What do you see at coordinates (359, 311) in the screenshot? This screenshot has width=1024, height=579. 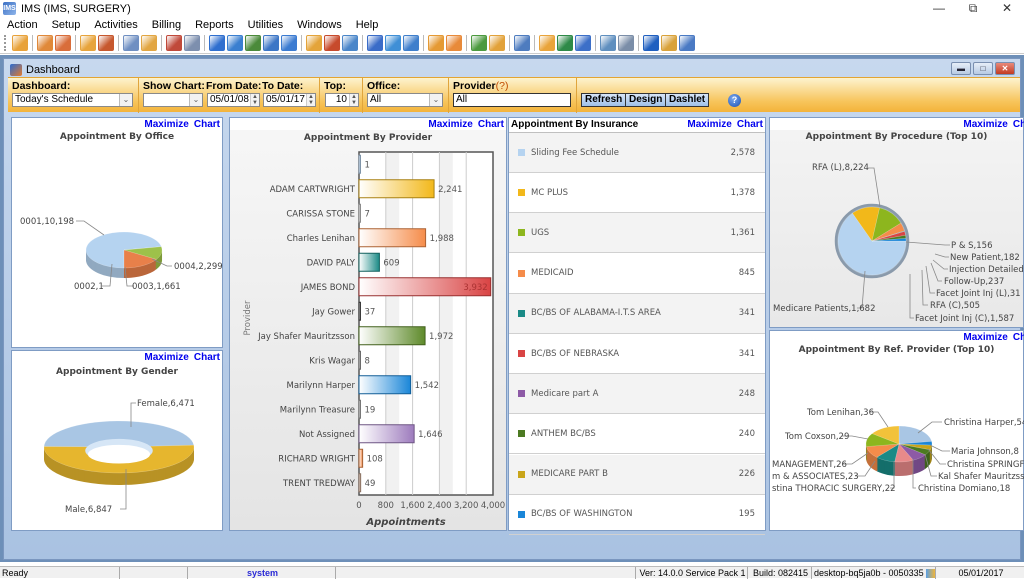 I see `bar-jay-gower` at bounding box center [359, 311].